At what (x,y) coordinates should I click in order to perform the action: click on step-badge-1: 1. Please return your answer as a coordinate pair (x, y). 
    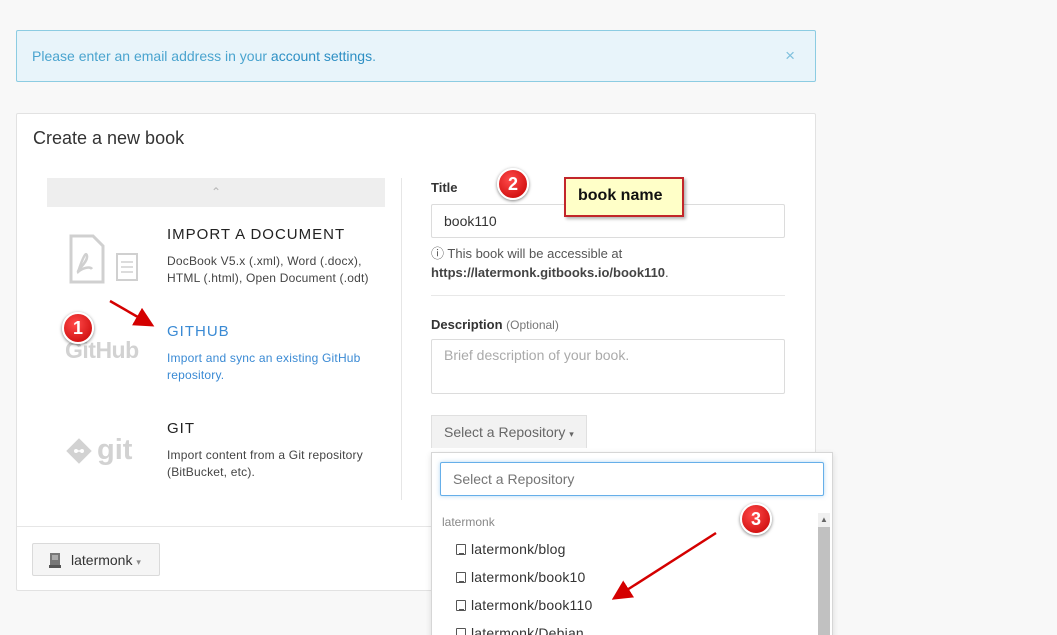
    Looking at the image, I should click on (78, 328).